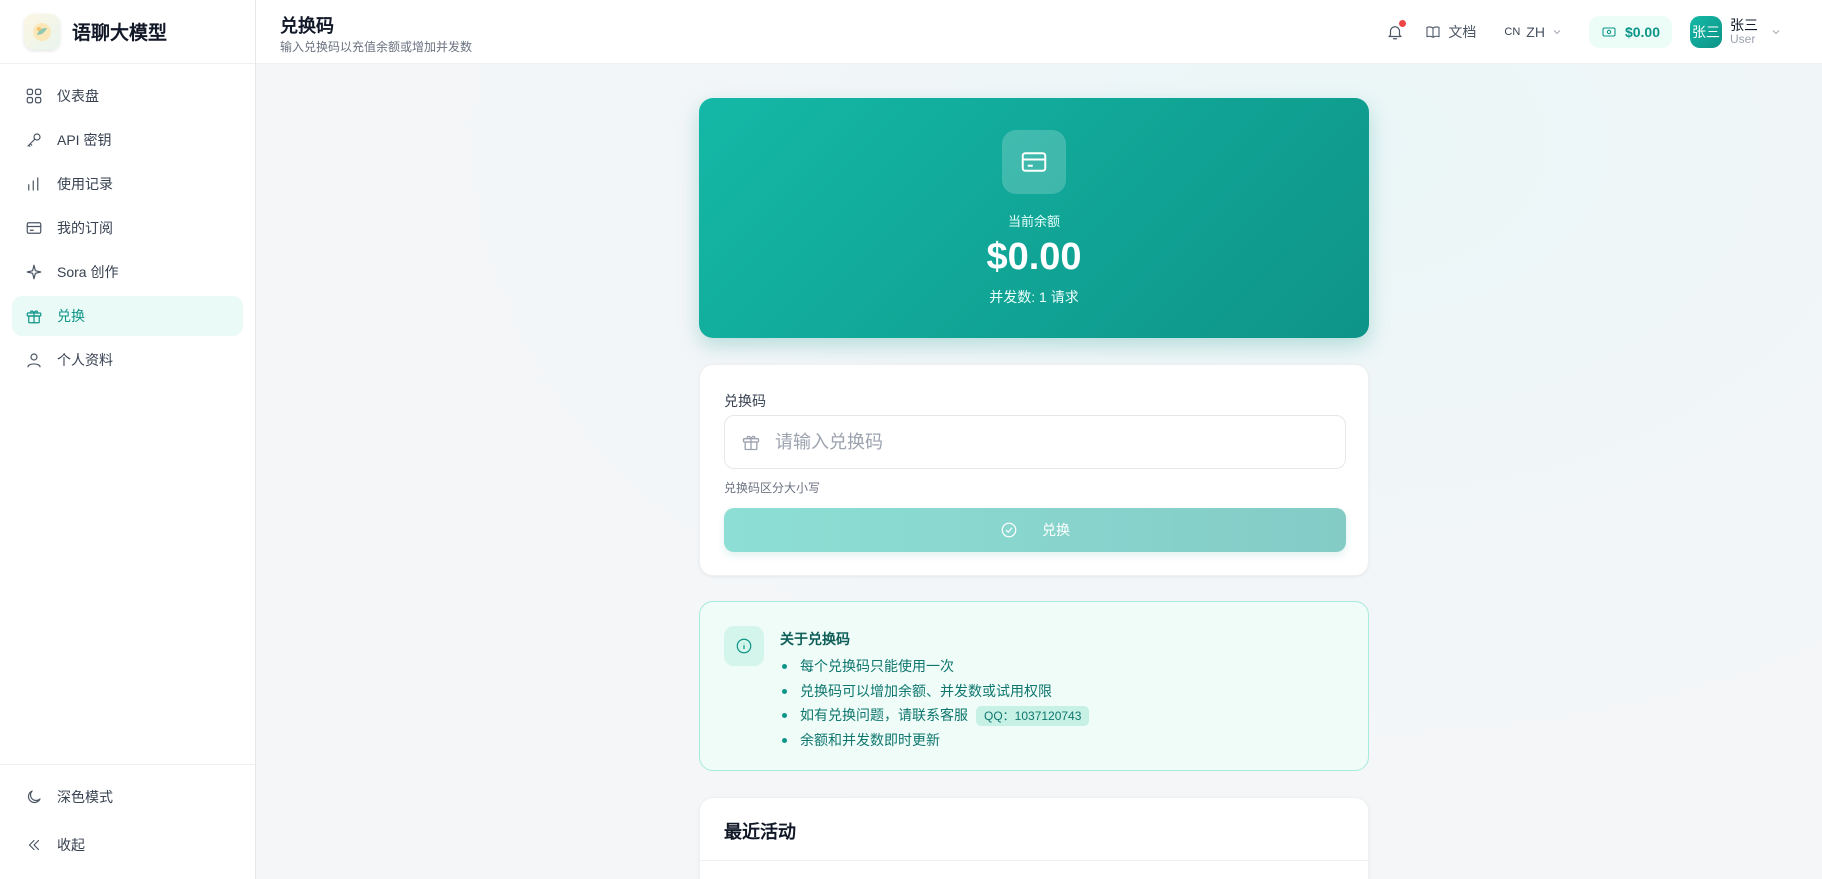 Image resolution: width=1822 pixels, height=879 pixels. Describe the element at coordinates (128, 821) in the screenshot. I see `sidebar-bottom: 深色模式 收起` at that location.